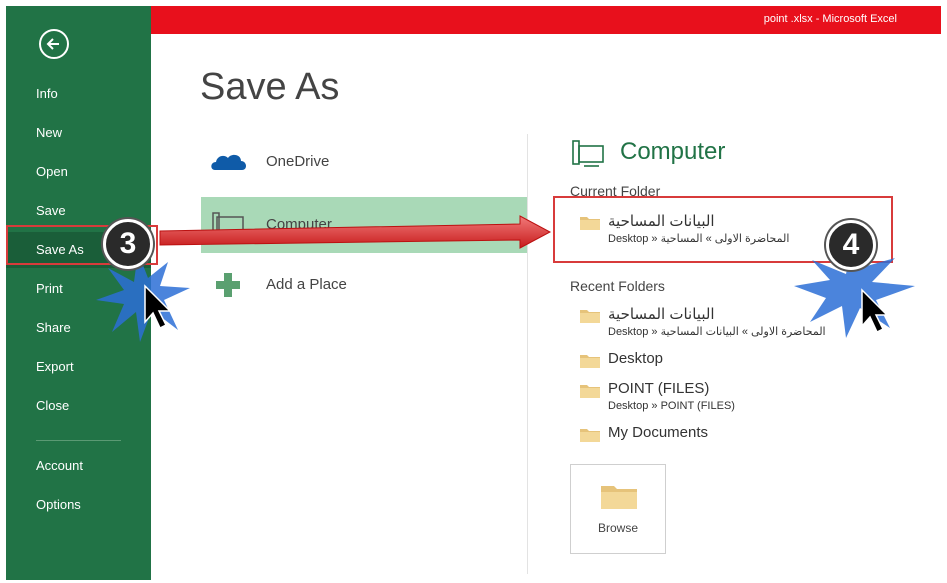 This screenshot has width=947, height=583. Describe the element at coordinates (78, 367) in the screenshot. I see `nav-item-export: Export` at that location.